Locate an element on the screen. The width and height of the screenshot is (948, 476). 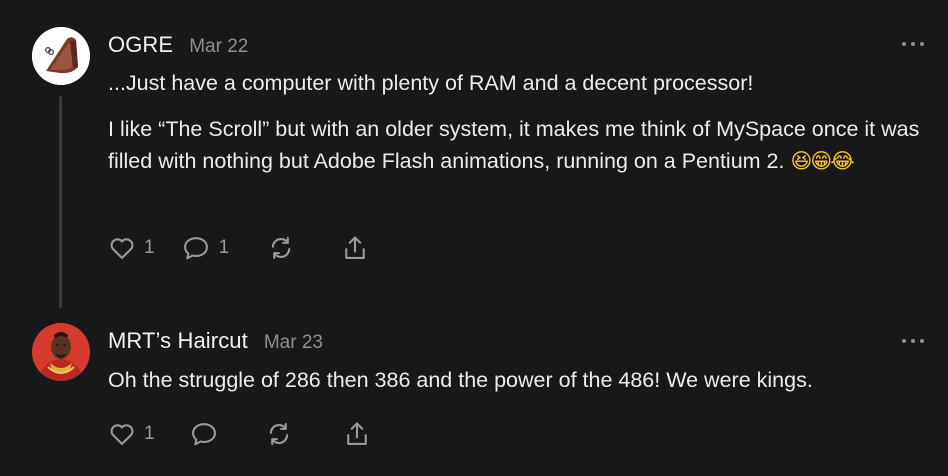
reply-button: 1 is located at coordinates (205, 248).